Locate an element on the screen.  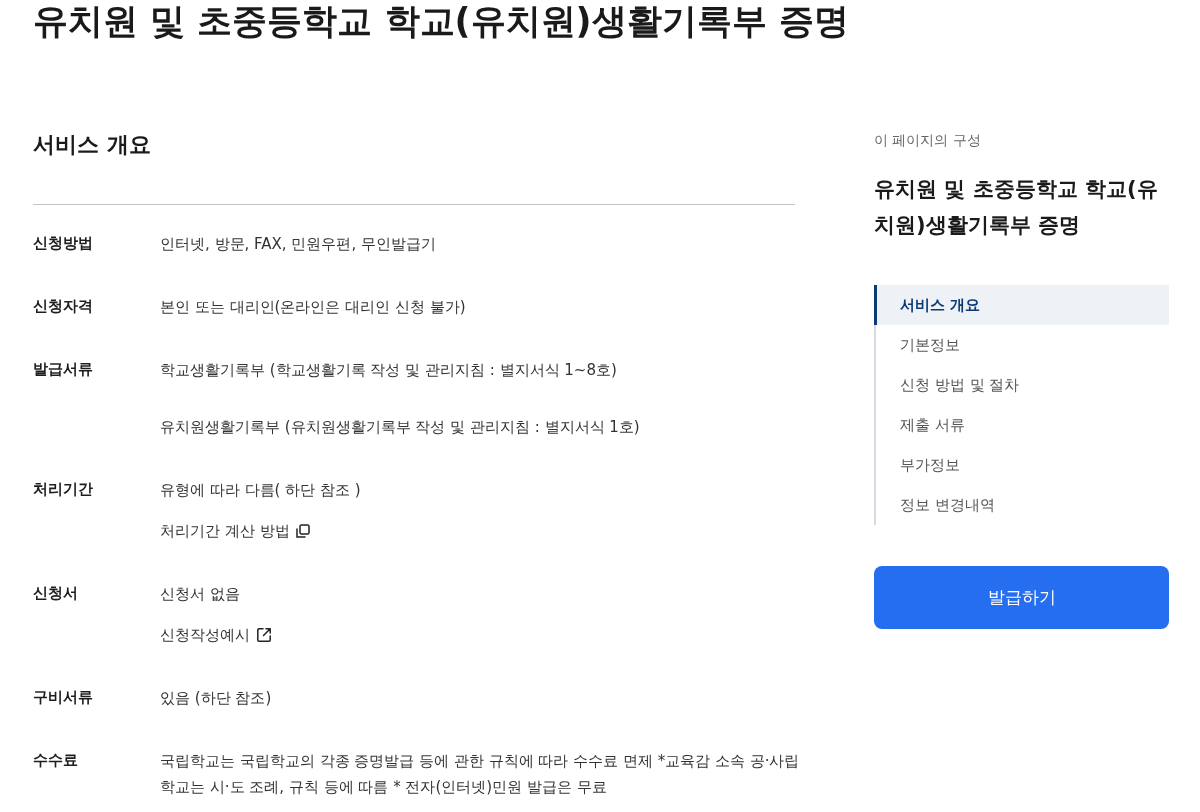
row-label: 수수료 is located at coordinates (56, 760).